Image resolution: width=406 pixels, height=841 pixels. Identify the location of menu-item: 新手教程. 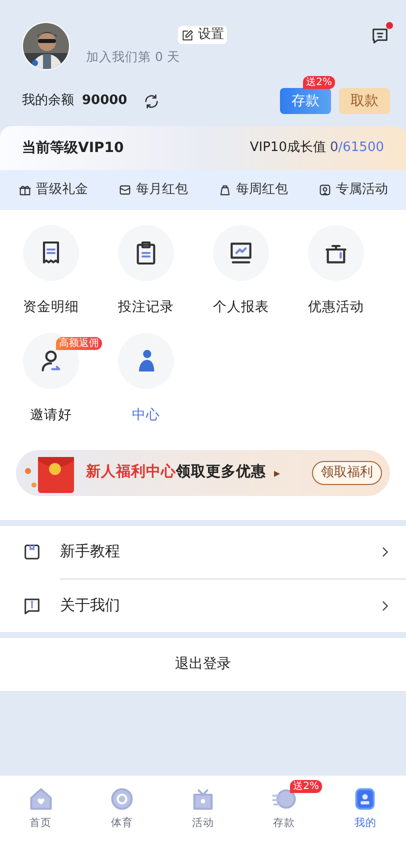
(203, 552).